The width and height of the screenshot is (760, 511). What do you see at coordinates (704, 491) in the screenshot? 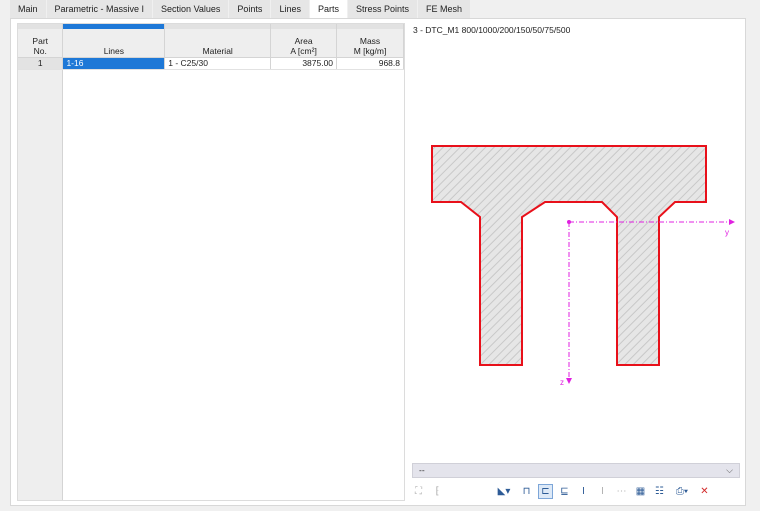
I see `reset-icon: ✕` at bounding box center [704, 491].